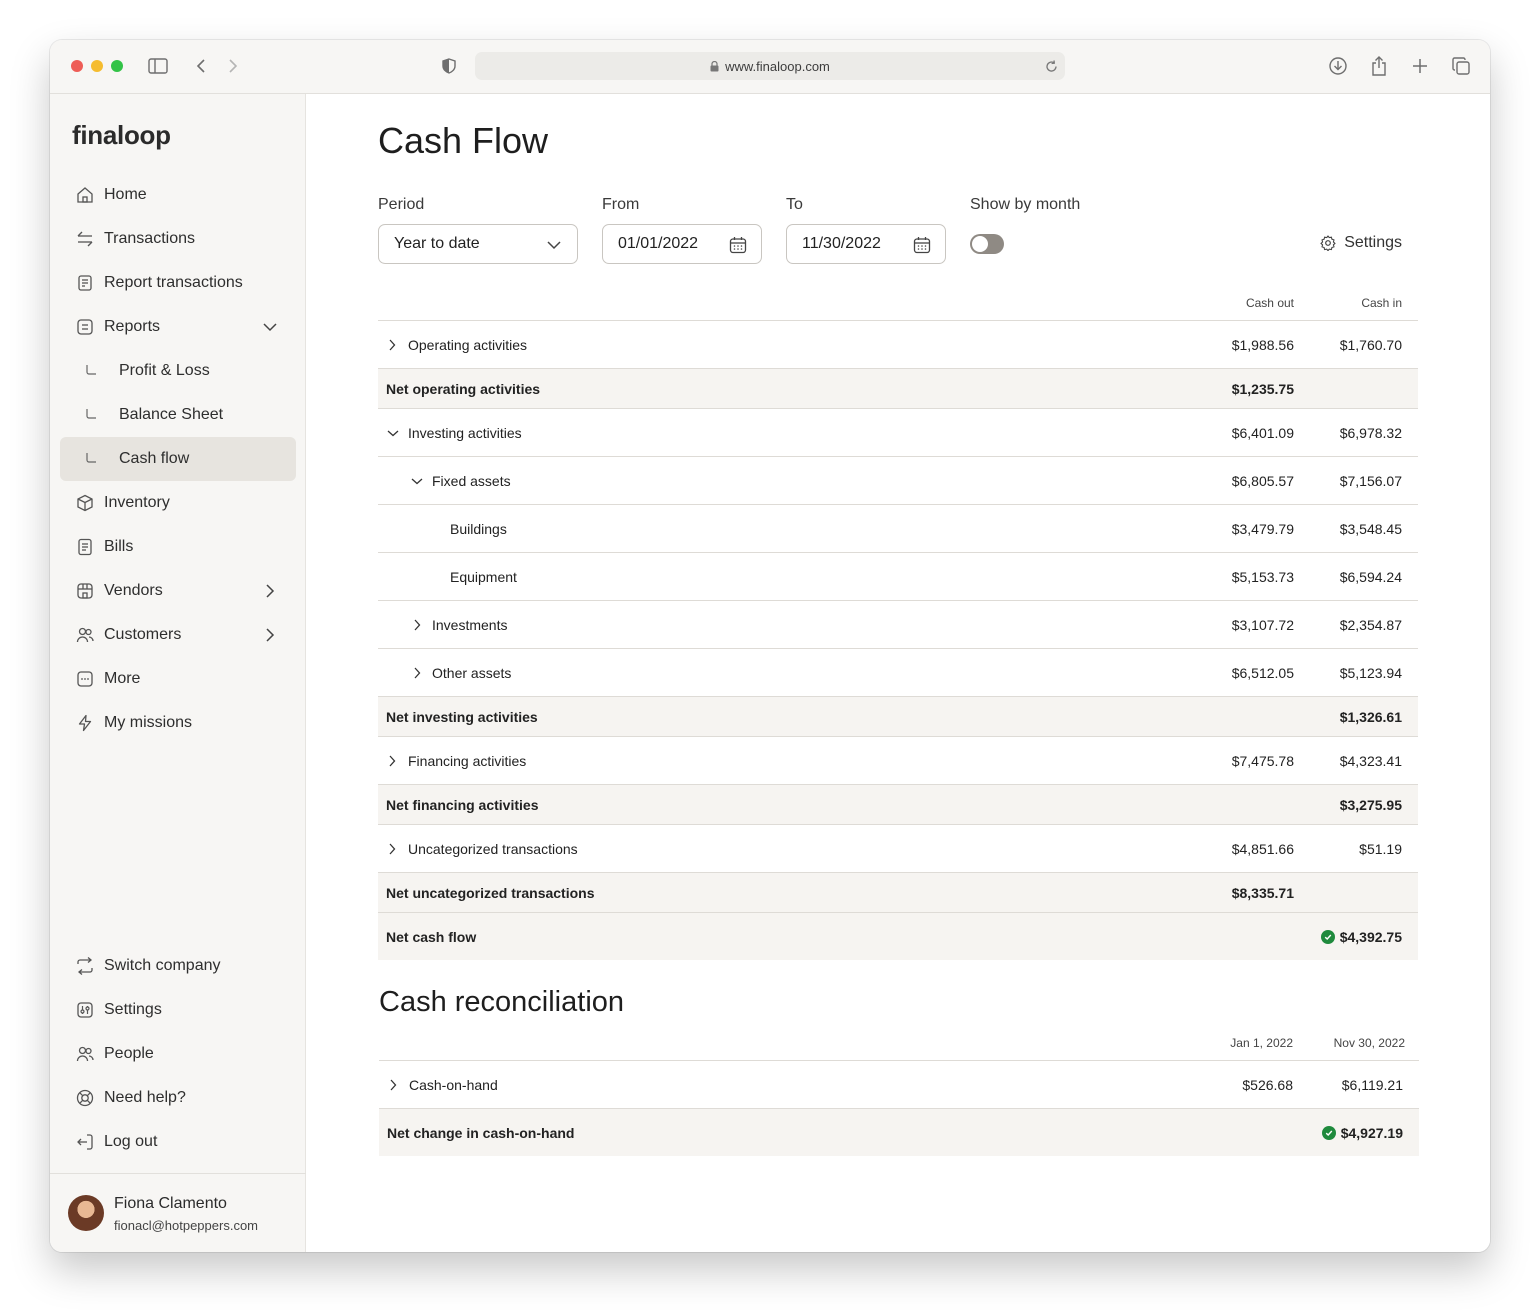 Image resolution: width=1540 pixels, height=1313 pixels. What do you see at coordinates (987, 244) in the screenshot?
I see `show-by-month-toggle` at bounding box center [987, 244].